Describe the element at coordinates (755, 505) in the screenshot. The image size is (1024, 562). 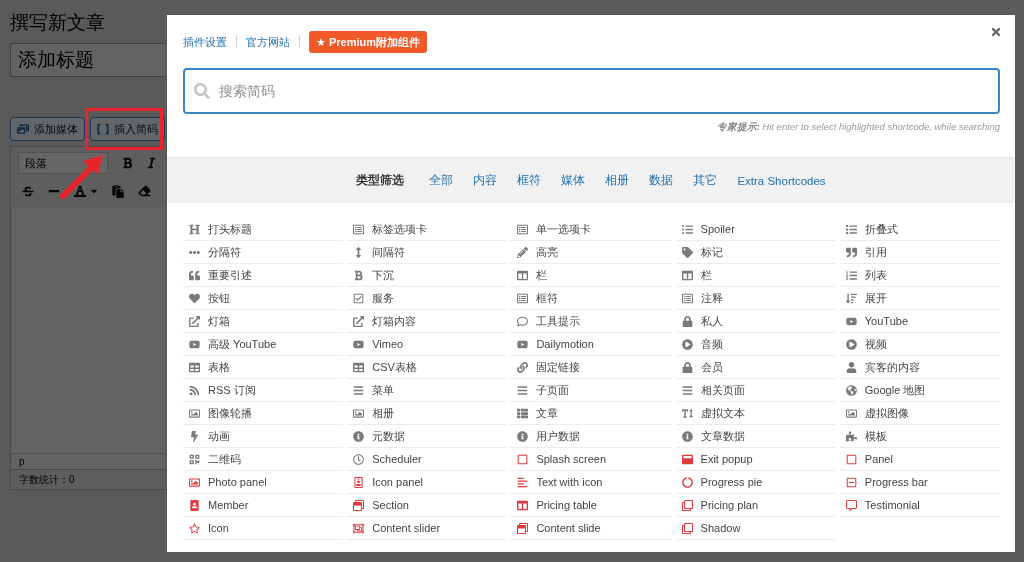
I see `shortcode-item: Pricing plan` at that location.